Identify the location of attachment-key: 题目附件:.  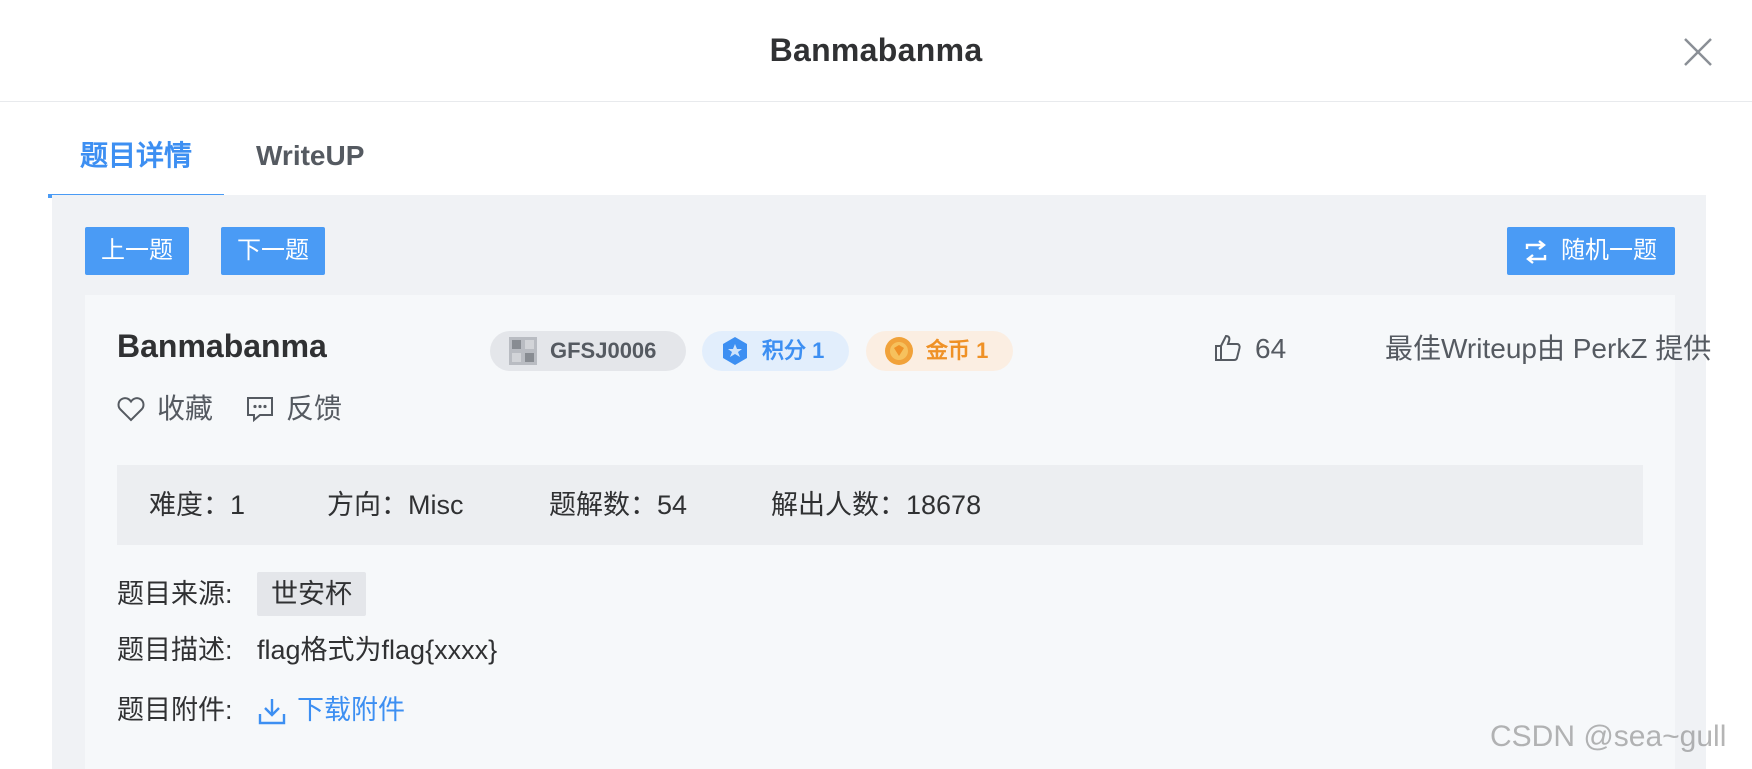
(175, 710).